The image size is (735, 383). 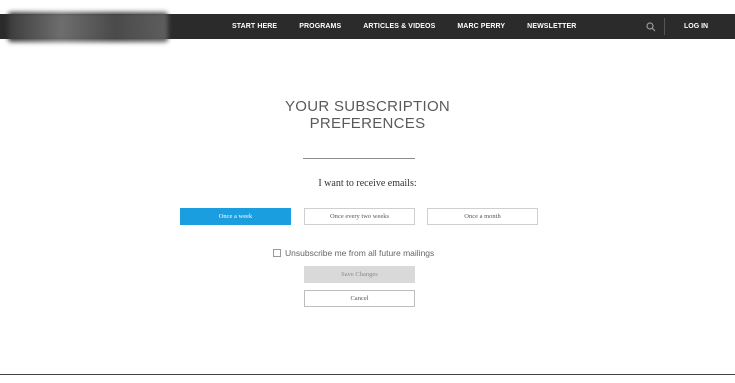 What do you see at coordinates (399, 26) in the screenshot?
I see `nav-item-articles-videos: ARTICLES & VIDEOS` at bounding box center [399, 26].